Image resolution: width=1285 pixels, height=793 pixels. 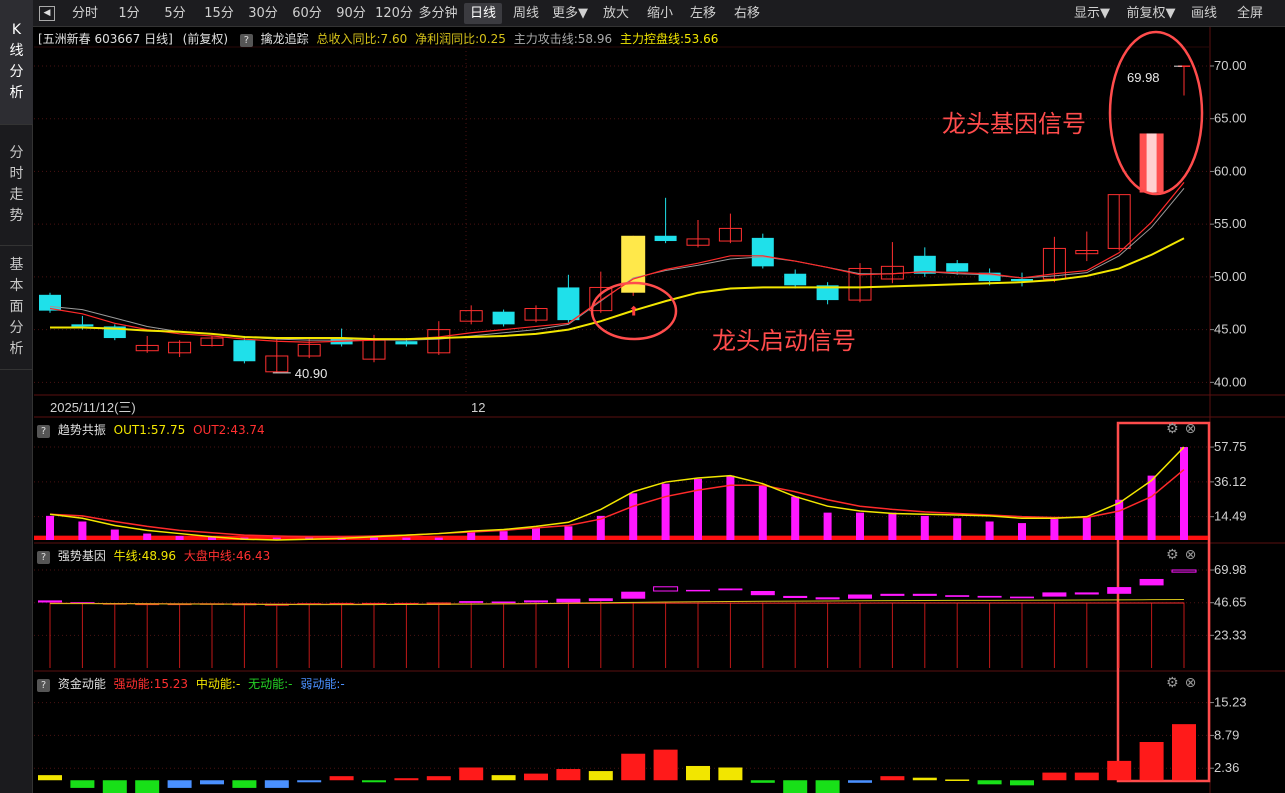 What do you see at coordinates (563, 39) in the screenshot?
I see `attack-line-label: 主力攻击线:58.96` at bounding box center [563, 39].